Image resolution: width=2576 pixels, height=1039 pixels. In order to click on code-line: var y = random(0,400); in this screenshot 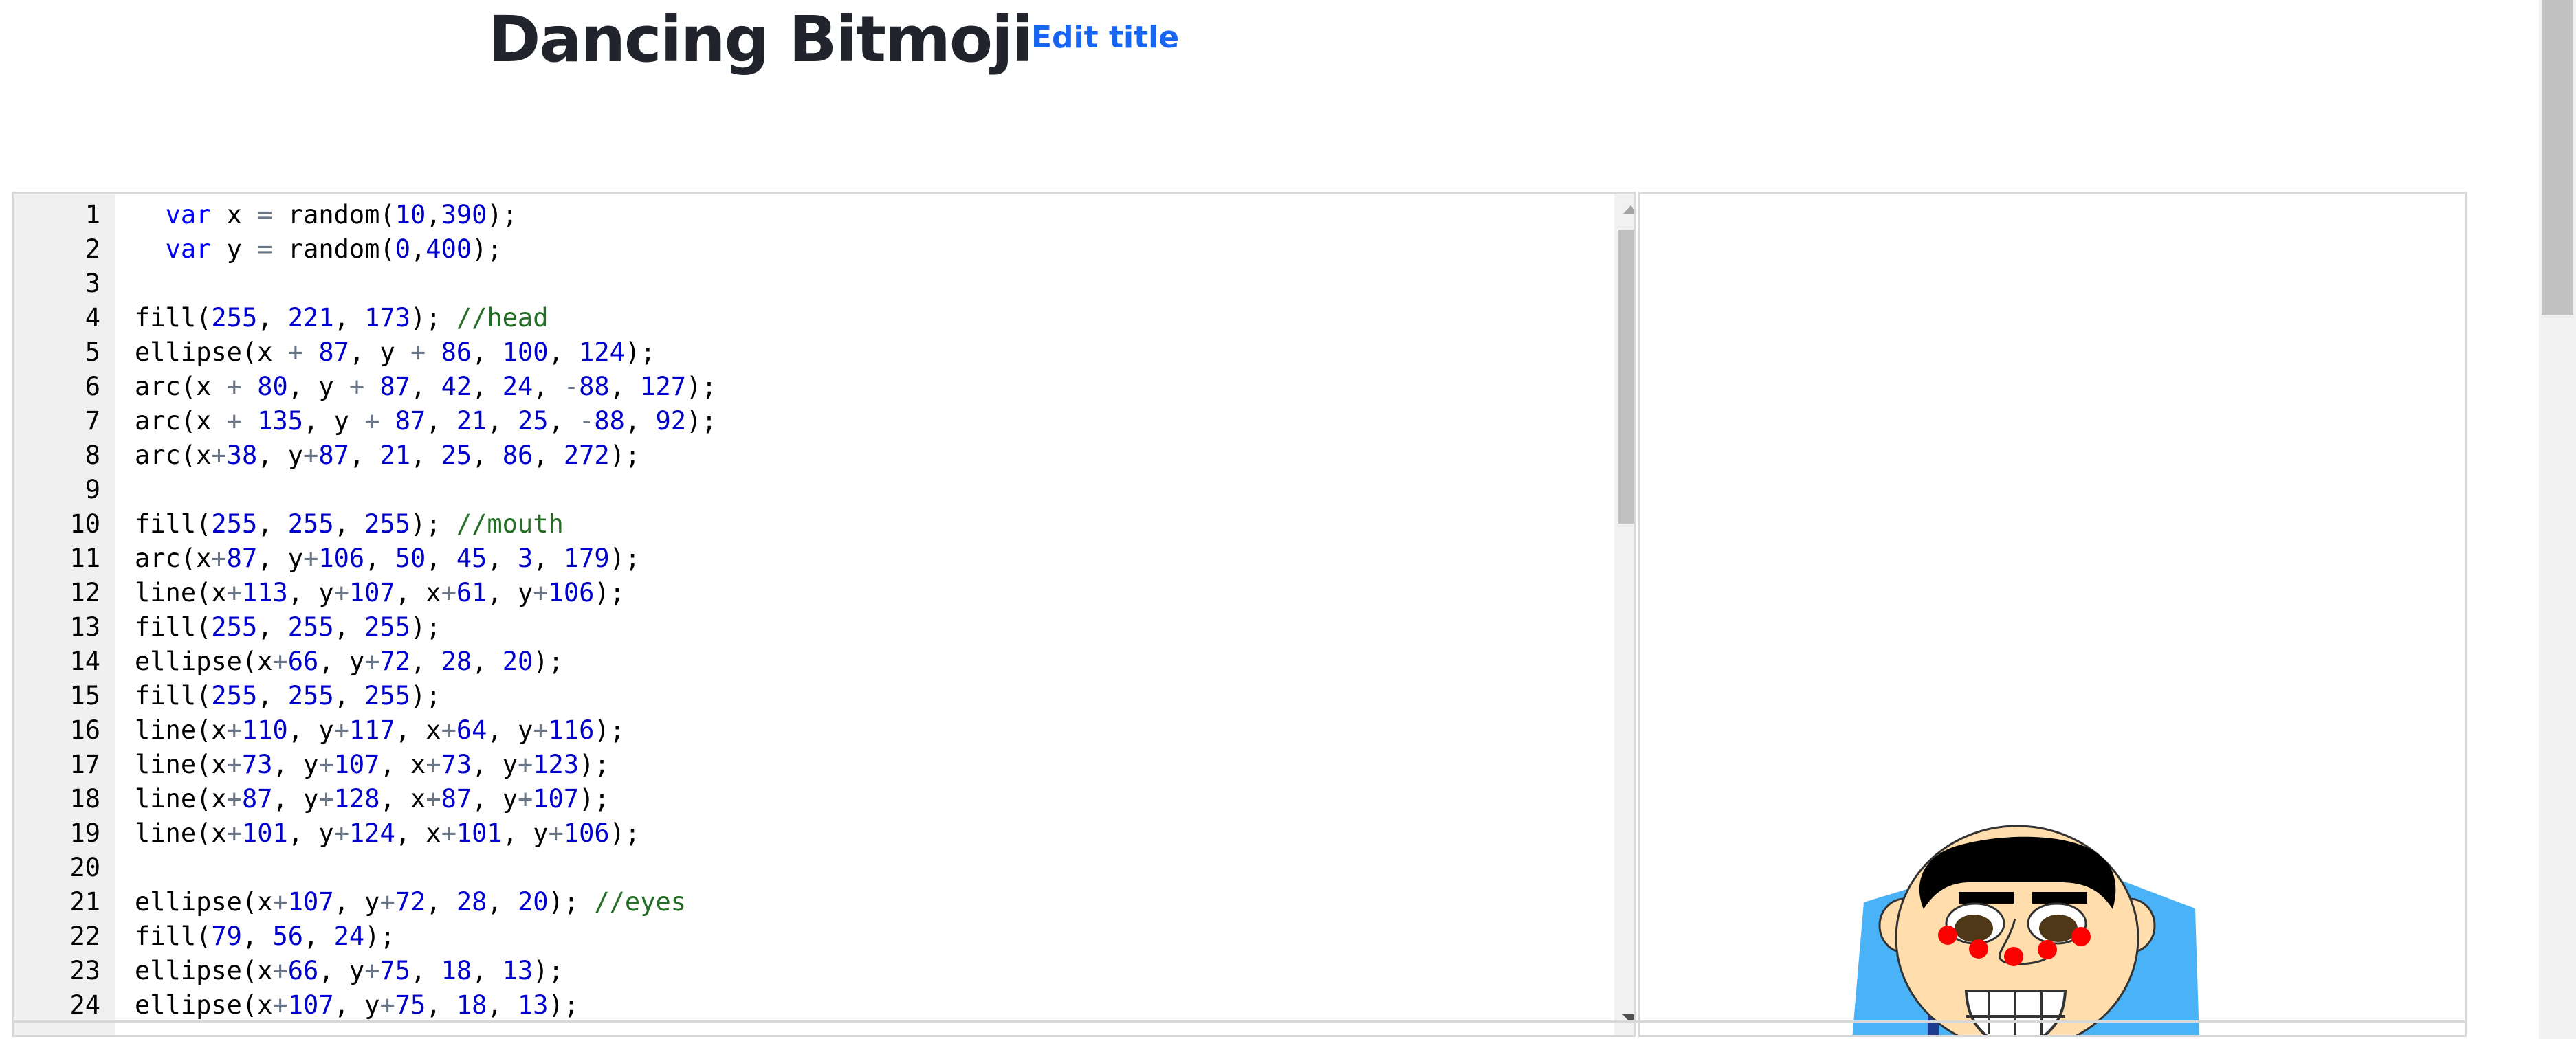, I will do `click(319, 250)`.